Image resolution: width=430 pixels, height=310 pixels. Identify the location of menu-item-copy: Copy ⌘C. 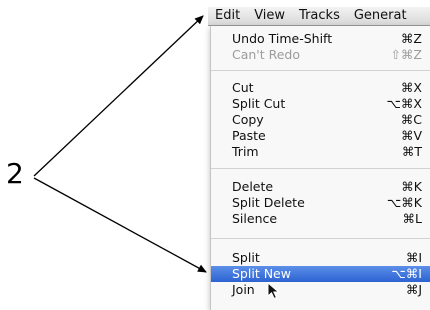
(320, 120).